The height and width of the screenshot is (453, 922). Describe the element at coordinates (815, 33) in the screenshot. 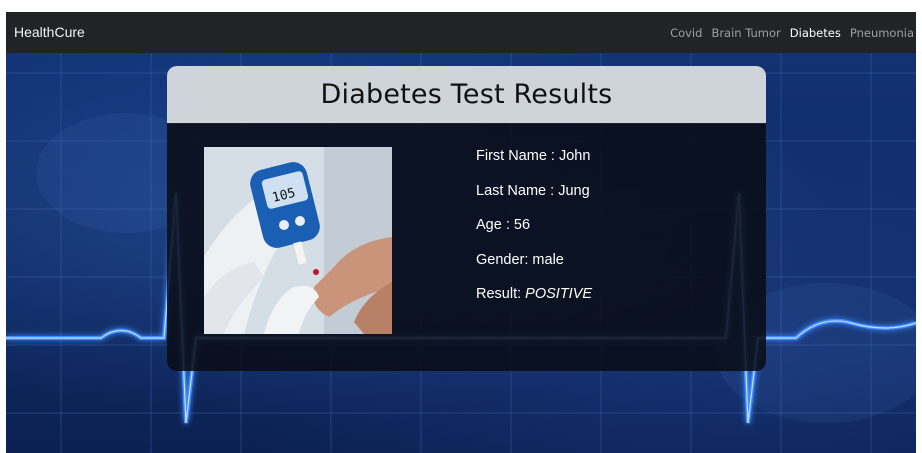

I see `nav-link-diabetes: Diabetes` at that location.